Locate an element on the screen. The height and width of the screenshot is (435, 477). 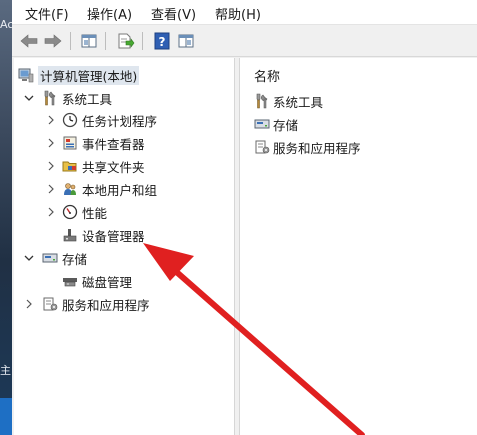
list-item-storage: 存储 is located at coordinates (276, 124).